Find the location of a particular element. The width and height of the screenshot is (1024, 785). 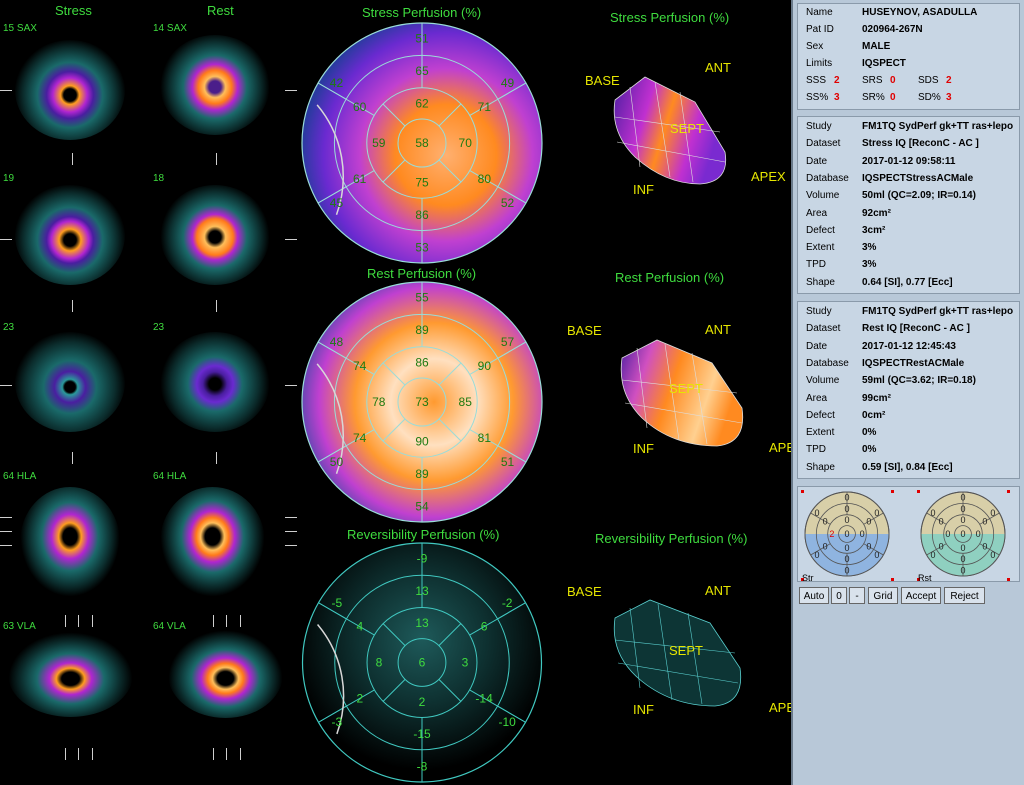

auto-button: Auto is located at coordinates (814, 595).